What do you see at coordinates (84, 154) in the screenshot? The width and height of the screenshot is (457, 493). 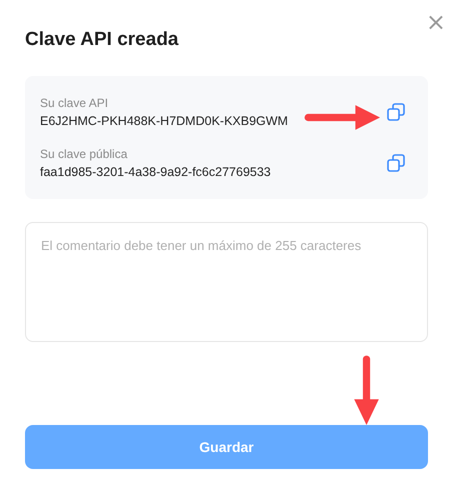 I see `key-label: Su clave pública` at bounding box center [84, 154].